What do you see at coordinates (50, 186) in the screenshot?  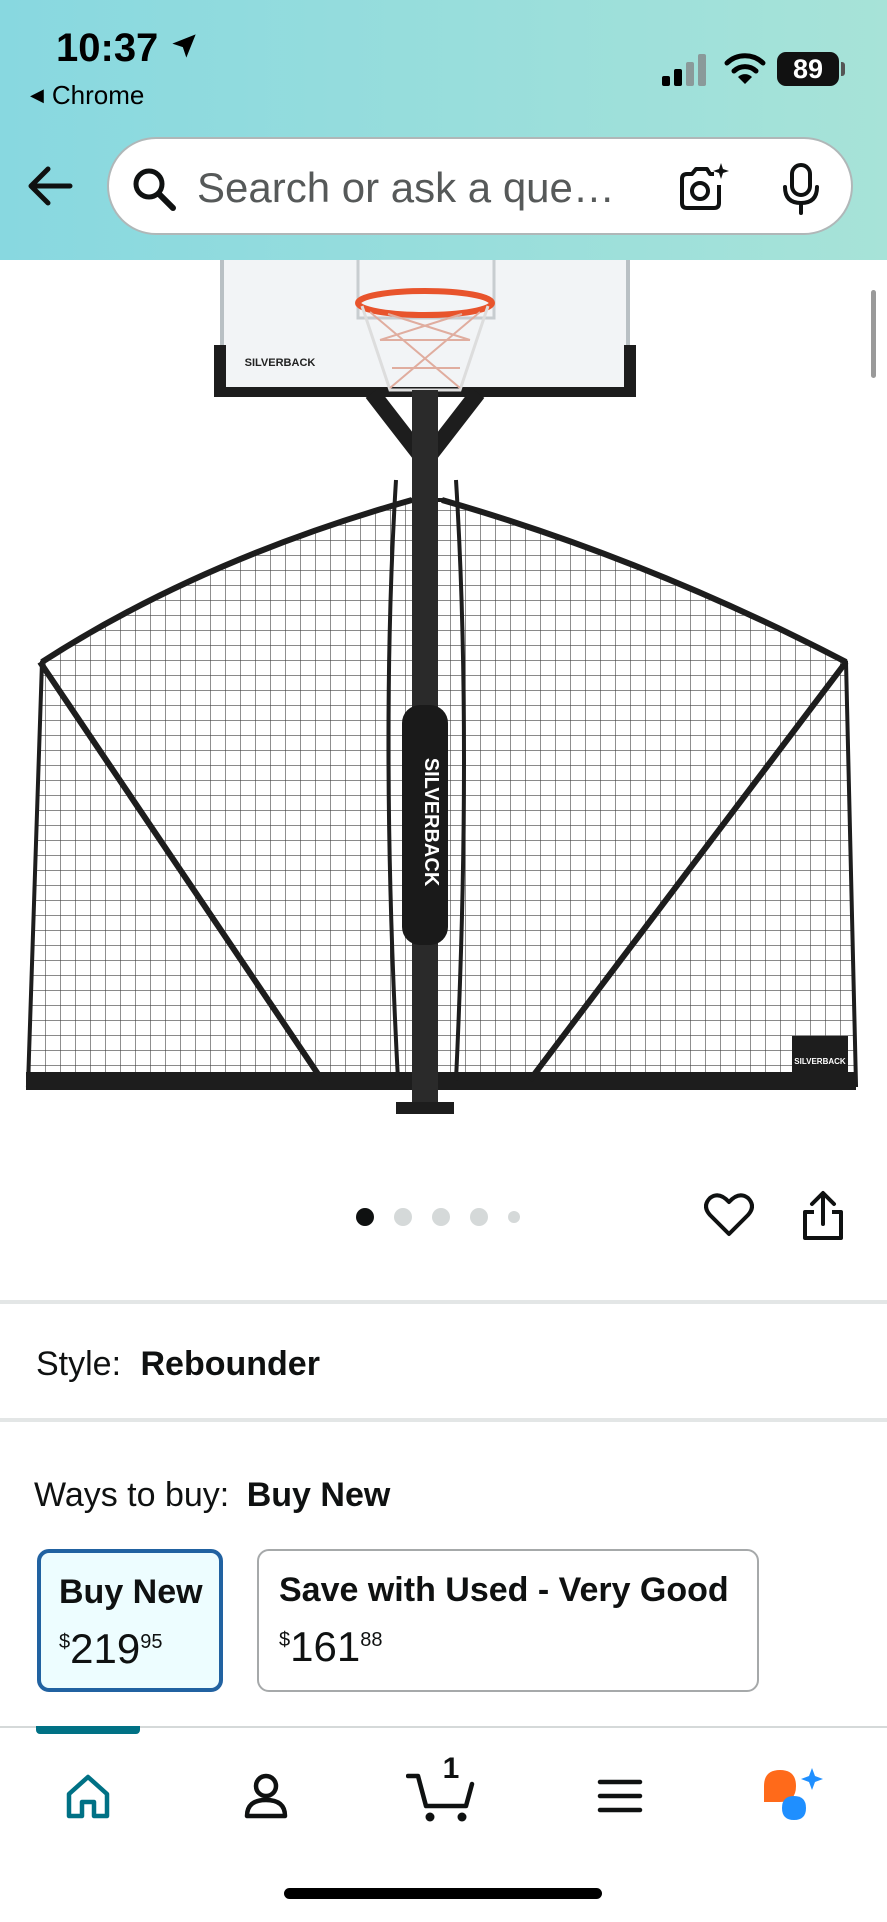 I see `back-arrow-icon` at bounding box center [50, 186].